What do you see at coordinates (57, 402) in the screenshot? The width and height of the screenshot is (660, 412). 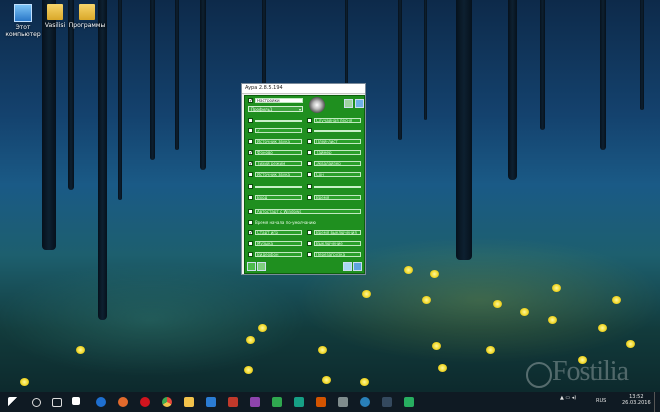 I see `task-view-icon` at bounding box center [57, 402].